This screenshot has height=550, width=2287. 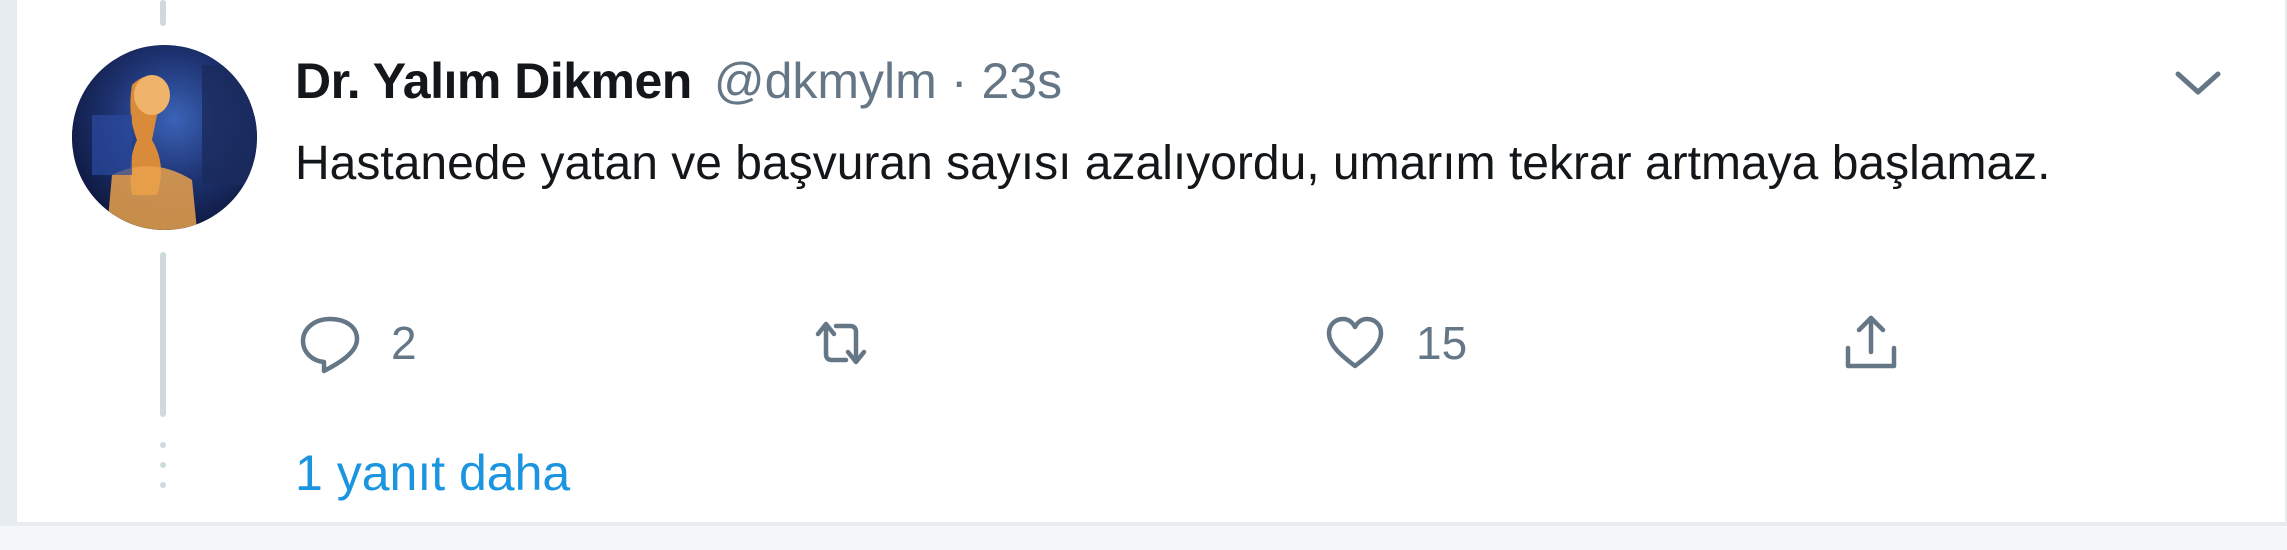 What do you see at coordinates (1394, 343) in the screenshot?
I see `like-button: 15` at bounding box center [1394, 343].